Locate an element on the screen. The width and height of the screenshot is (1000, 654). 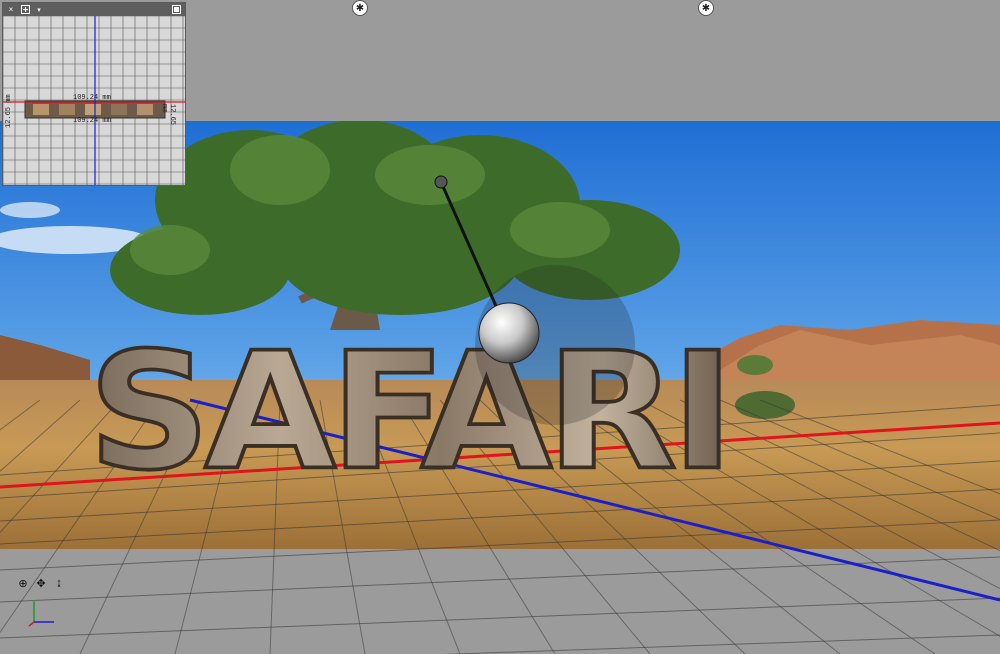
mini-panel-body: 109.24 mm 109.24 mm 12.65 mm 12.65 mm is located at coordinates (93, 100).